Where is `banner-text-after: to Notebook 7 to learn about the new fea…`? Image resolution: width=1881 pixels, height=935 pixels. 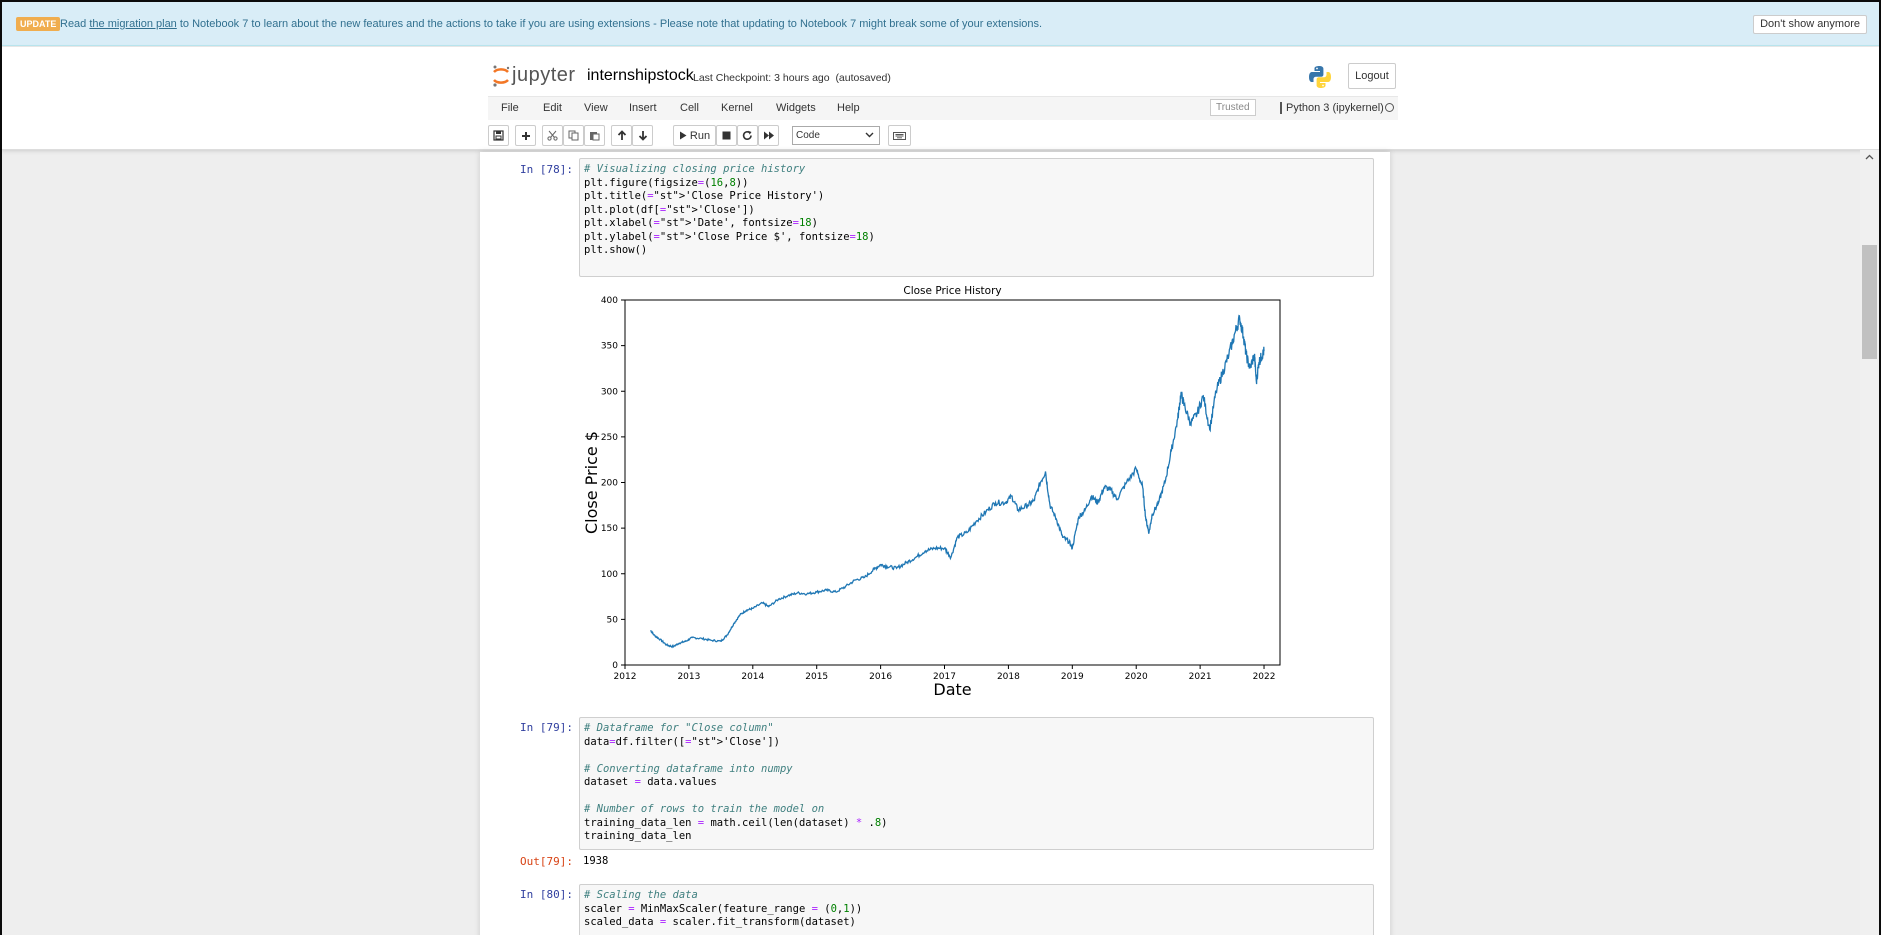
banner-text-after: to Notebook 7 to learn about the new fea… is located at coordinates (609, 24).